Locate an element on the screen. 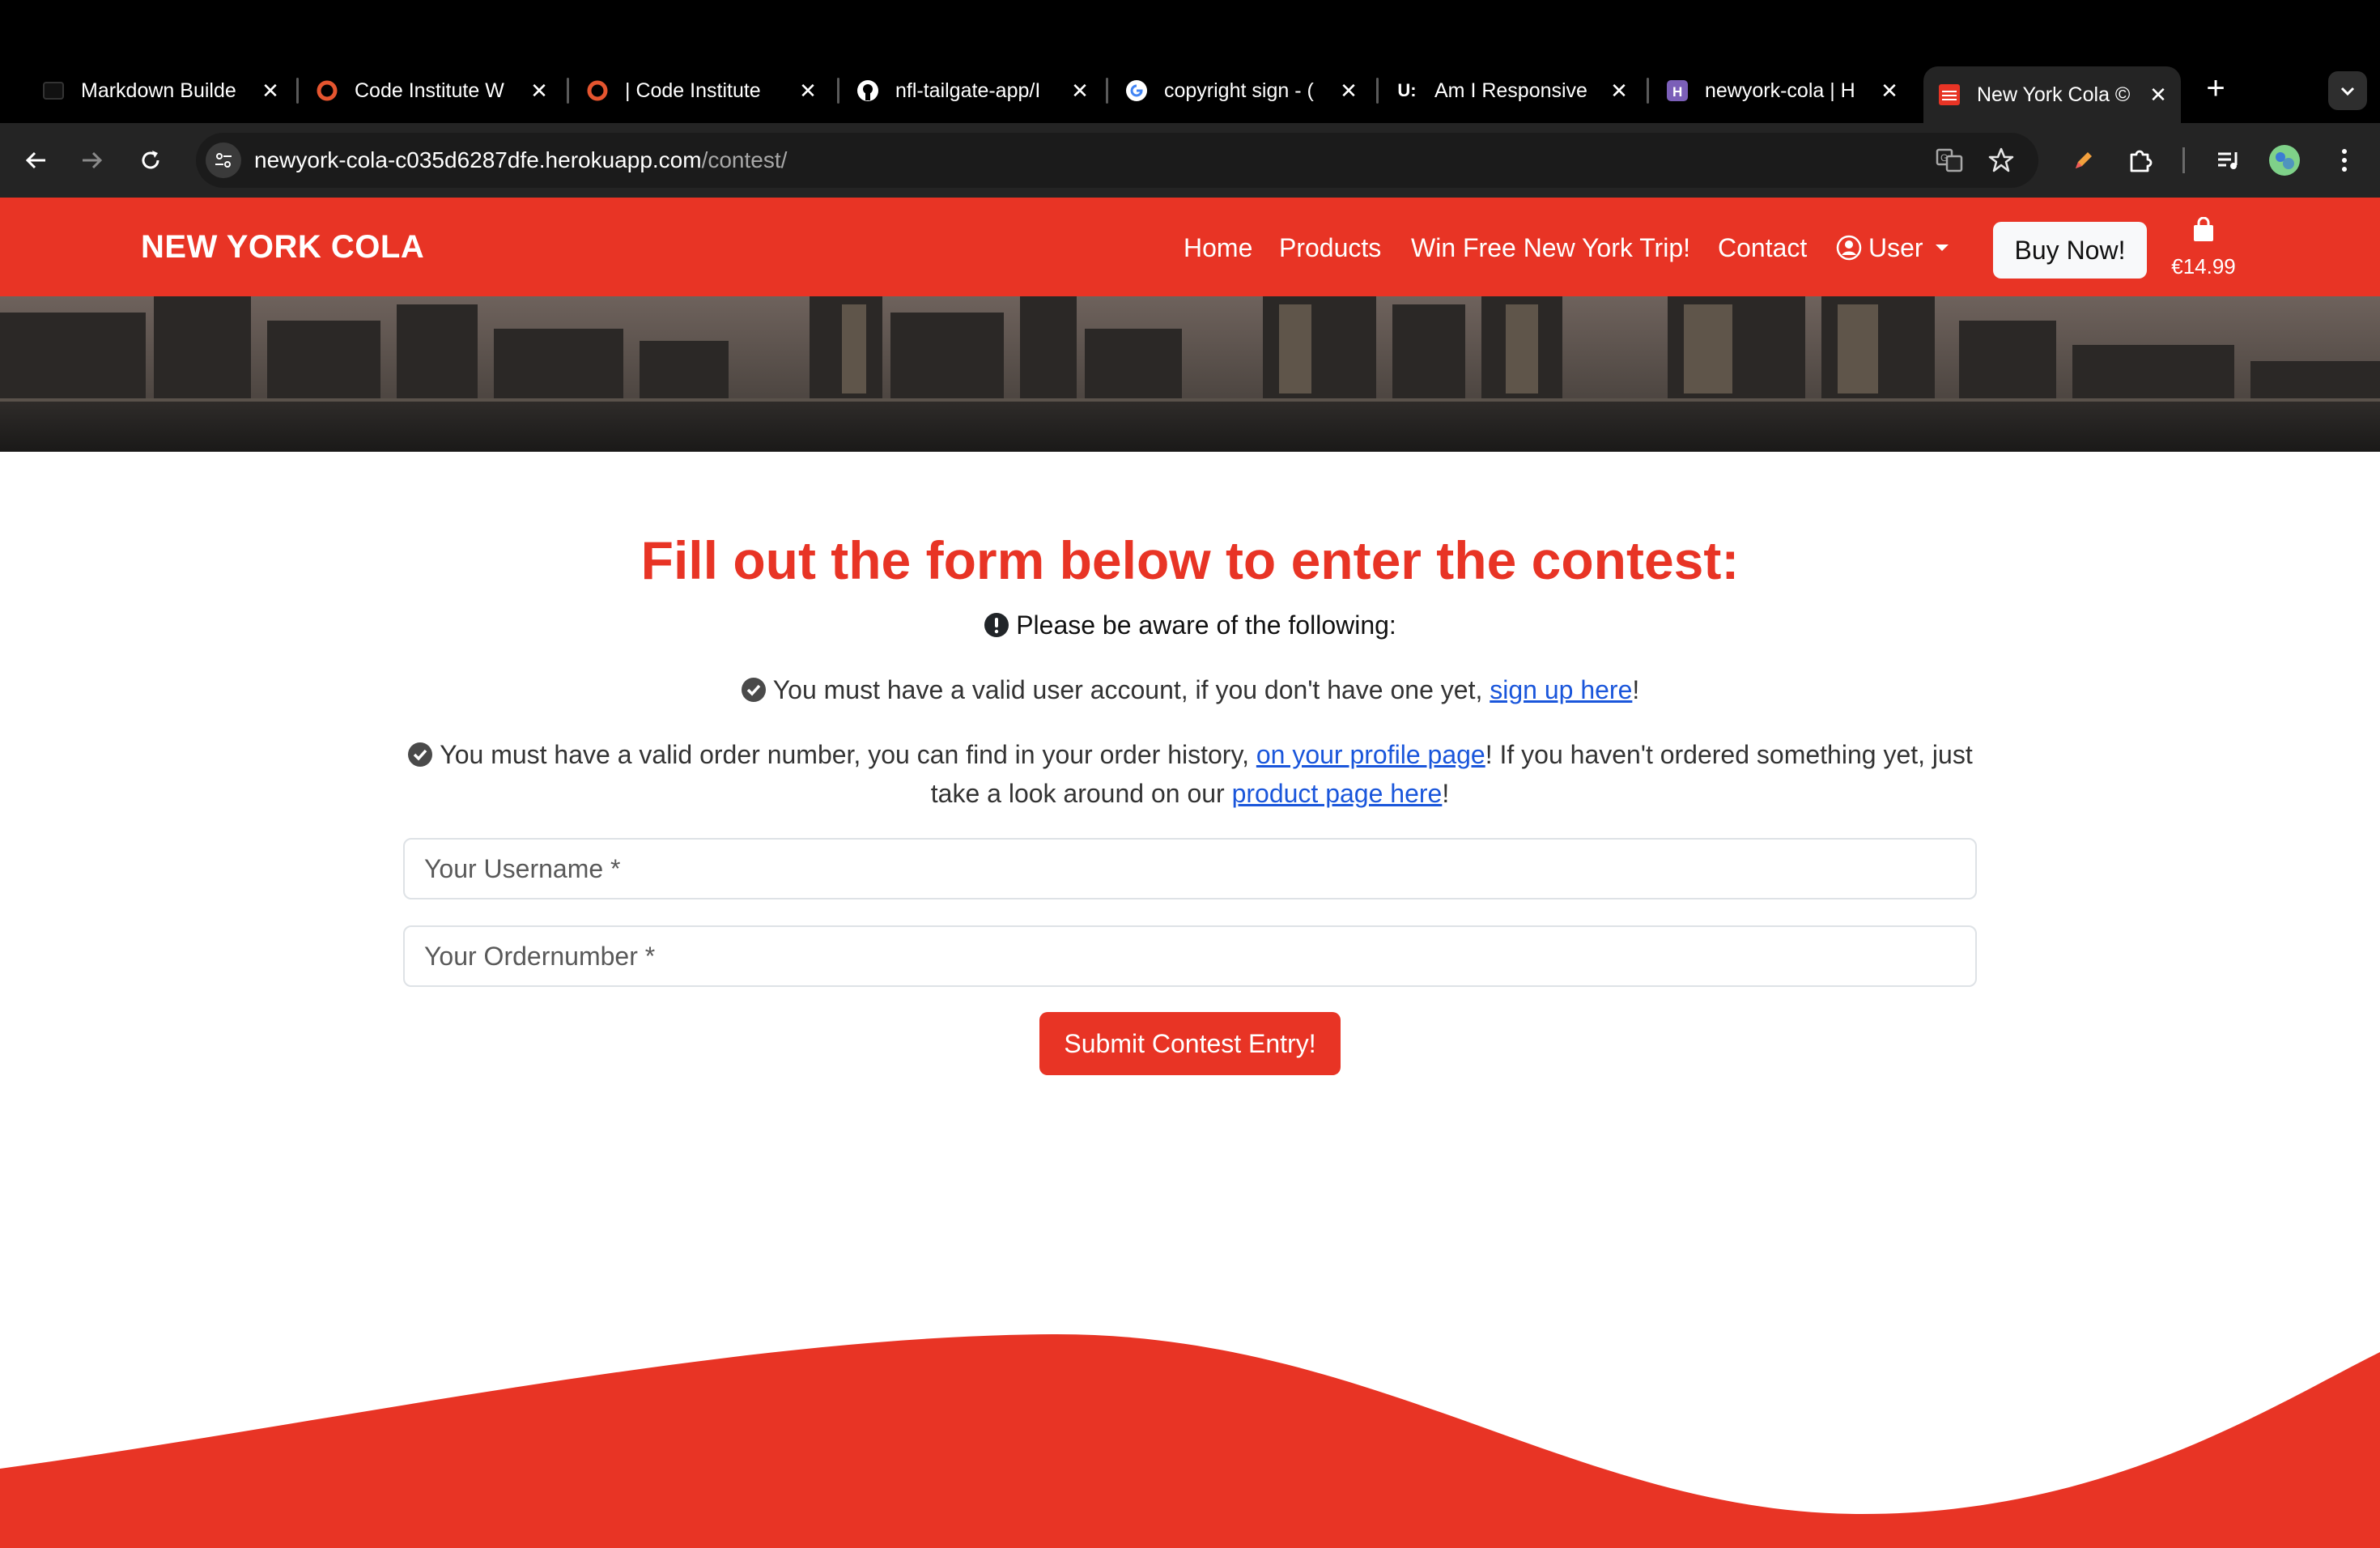 The image size is (2380, 1548). svg-text: H is located at coordinates (1677, 92).